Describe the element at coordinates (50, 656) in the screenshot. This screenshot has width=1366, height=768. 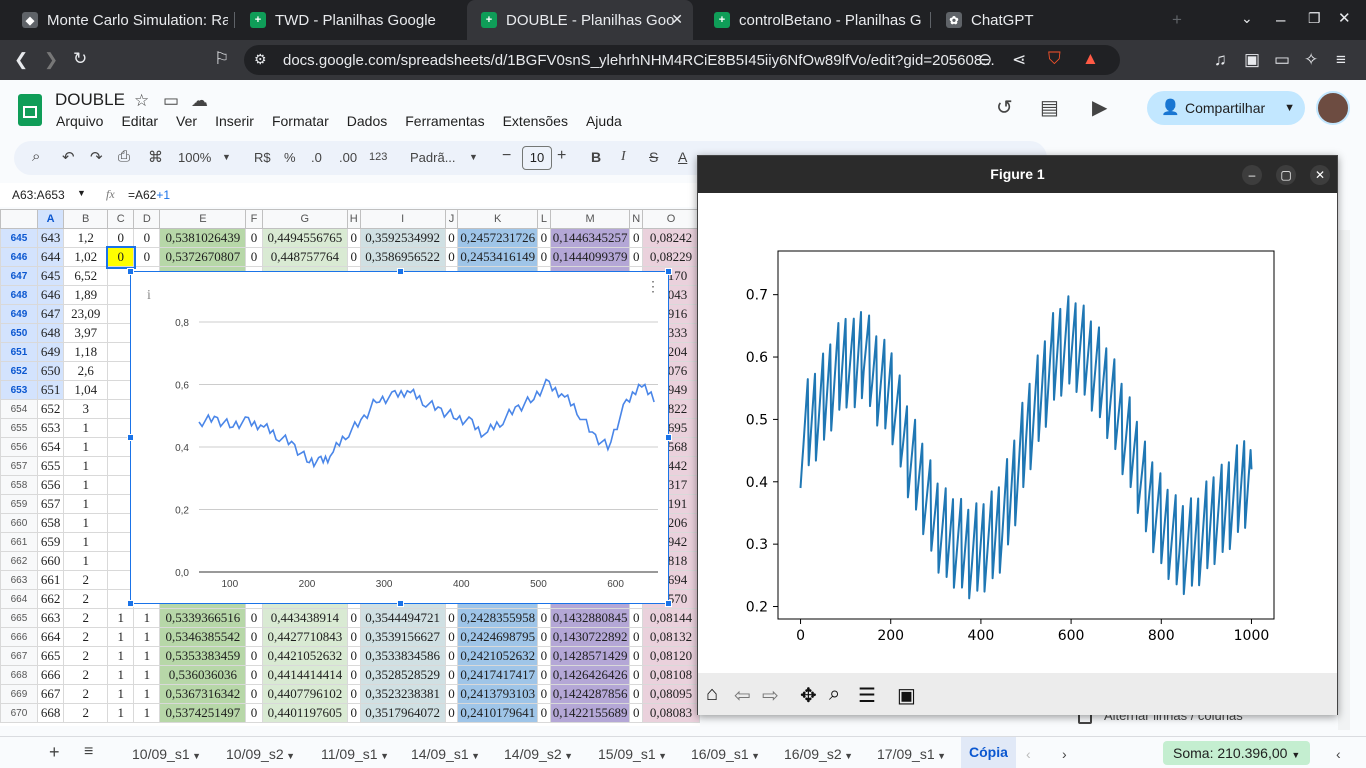
I see `cell-a: 665` at that location.